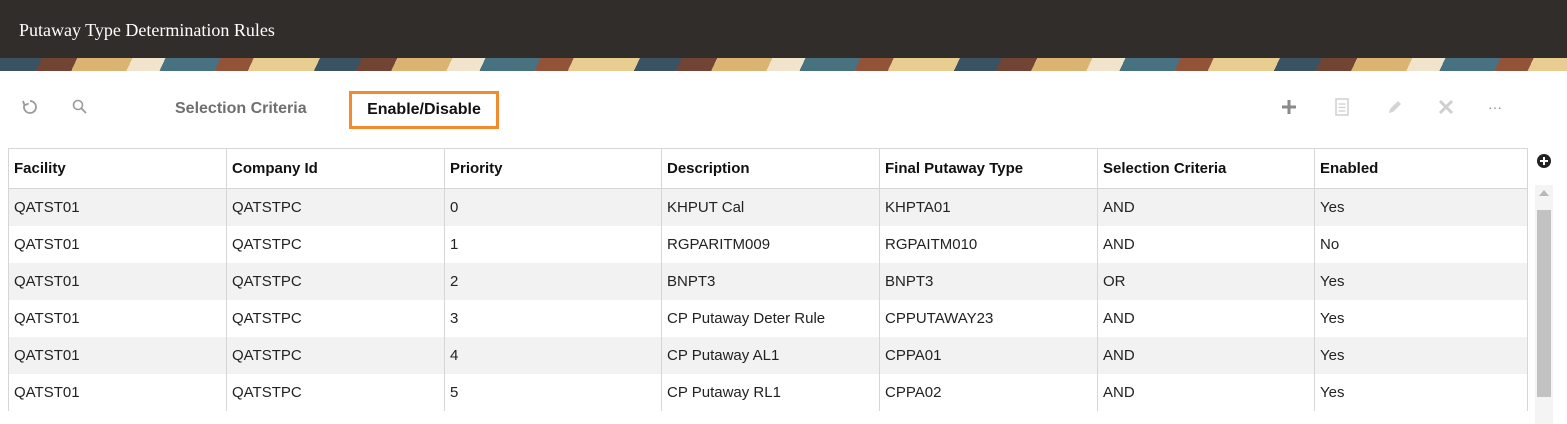 Image resolution: width=1567 pixels, height=424 pixels. I want to click on cell-priority: 5, so click(553, 392).